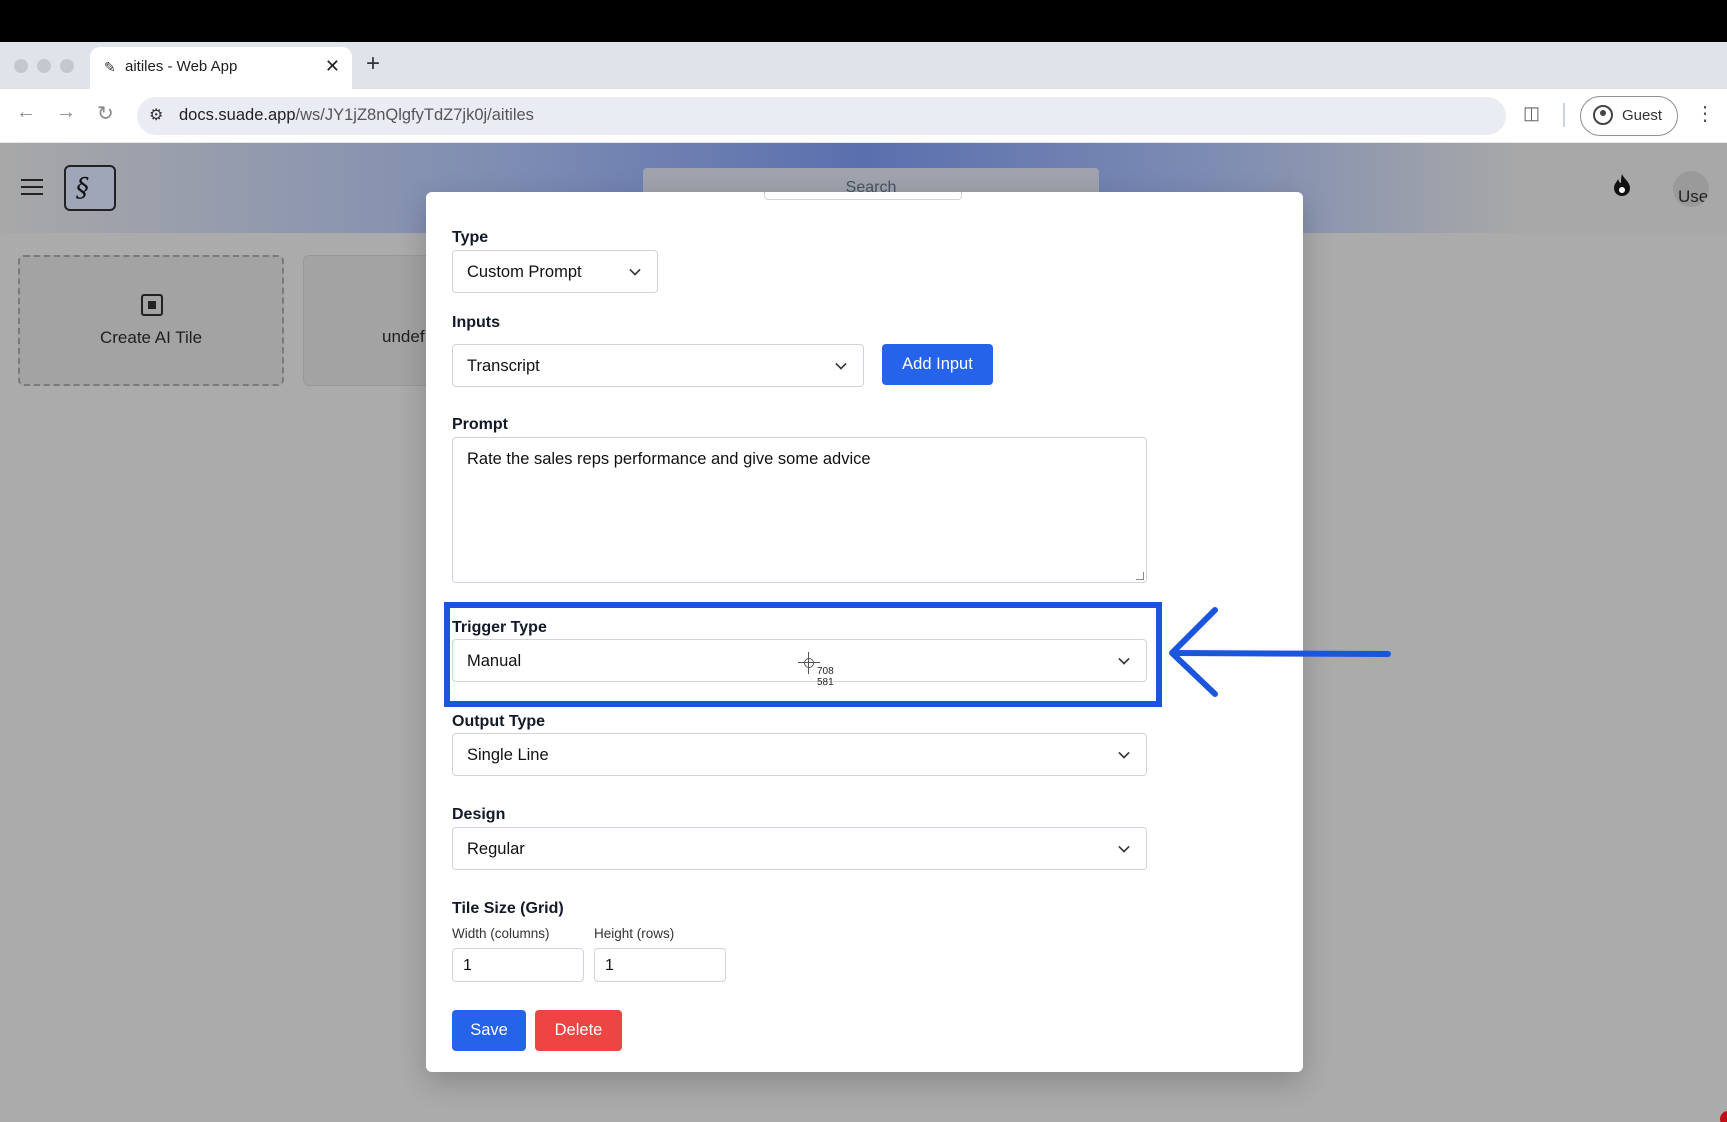 This screenshot has height=1122, width=1727. I want to click on hamburger-menu-icon, so click(32, 187).